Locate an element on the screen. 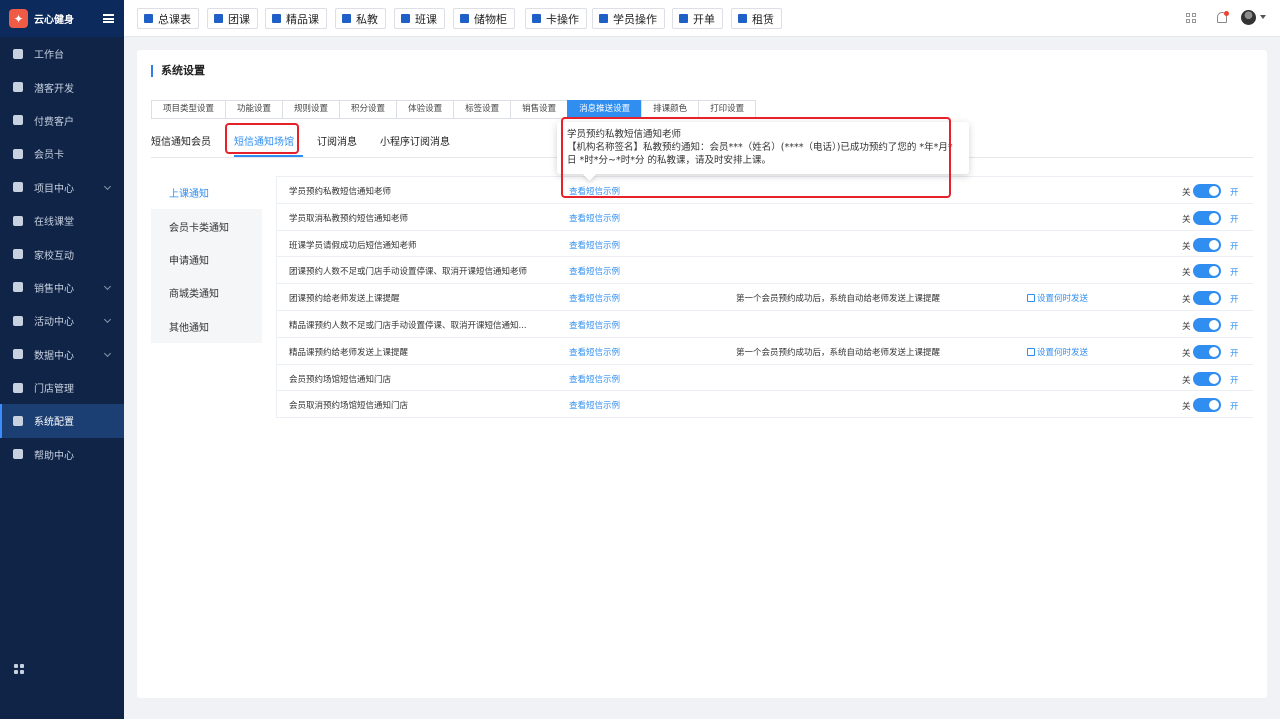 The width and height of the screenshot is (1280, 719). active-subtab-indicator is located at coordinates (268, 156).